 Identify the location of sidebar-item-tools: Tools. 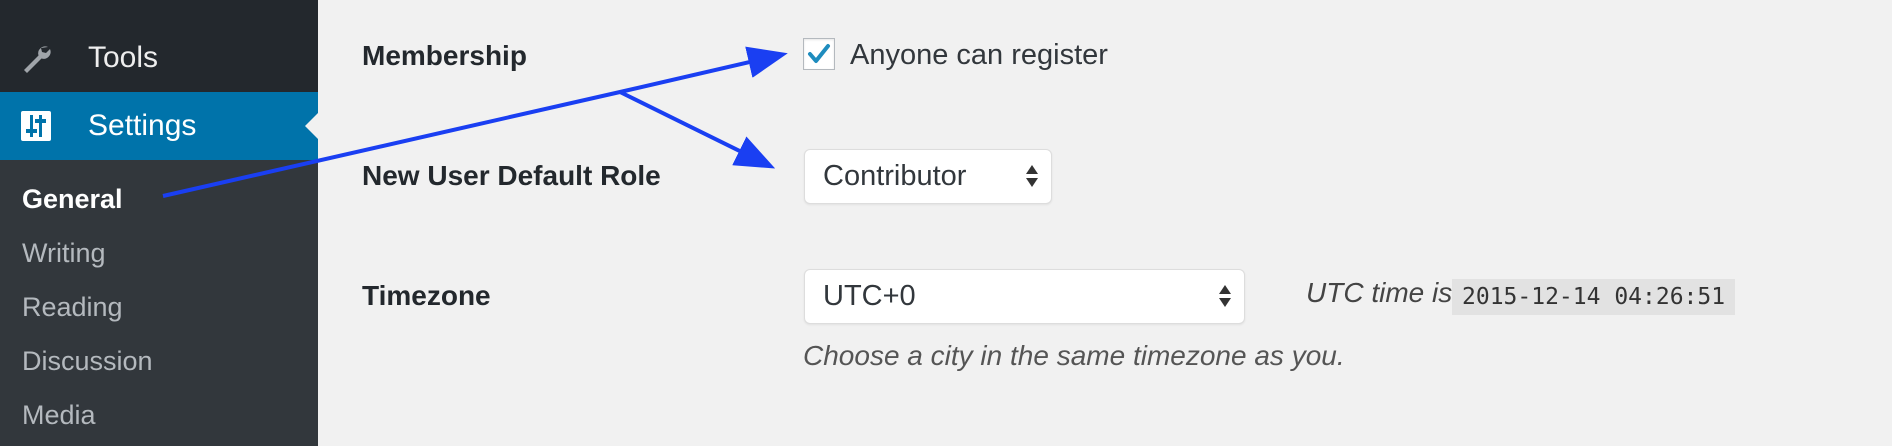
(159, 58).